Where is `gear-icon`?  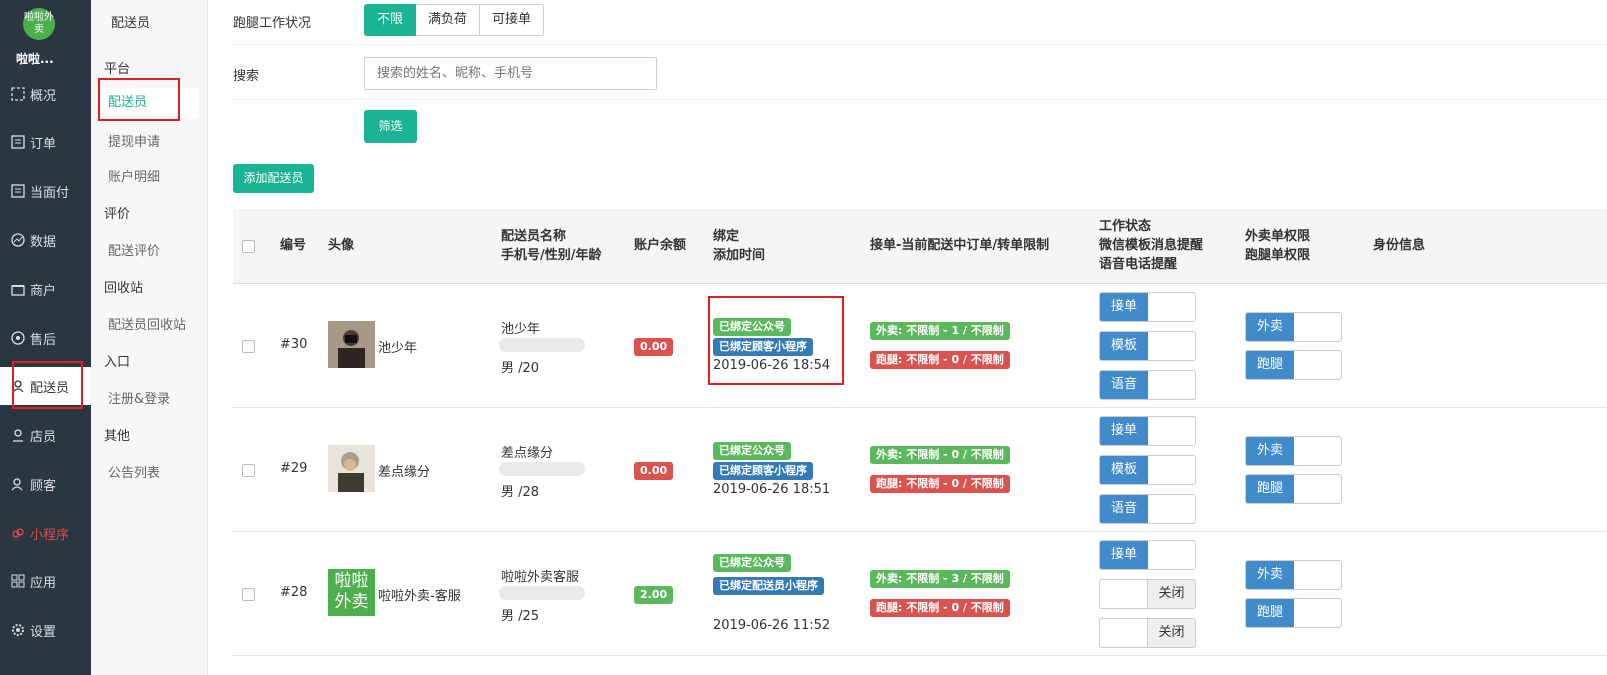
gear-icon is located at coordinates (18, 630).